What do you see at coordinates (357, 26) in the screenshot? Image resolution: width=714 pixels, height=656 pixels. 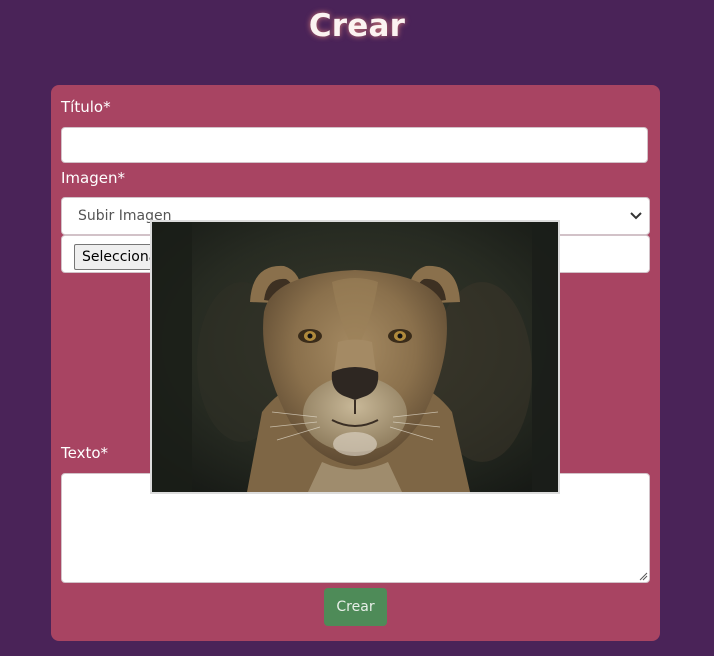 I see `page-title: Crear` at bounding box center [357, 26].